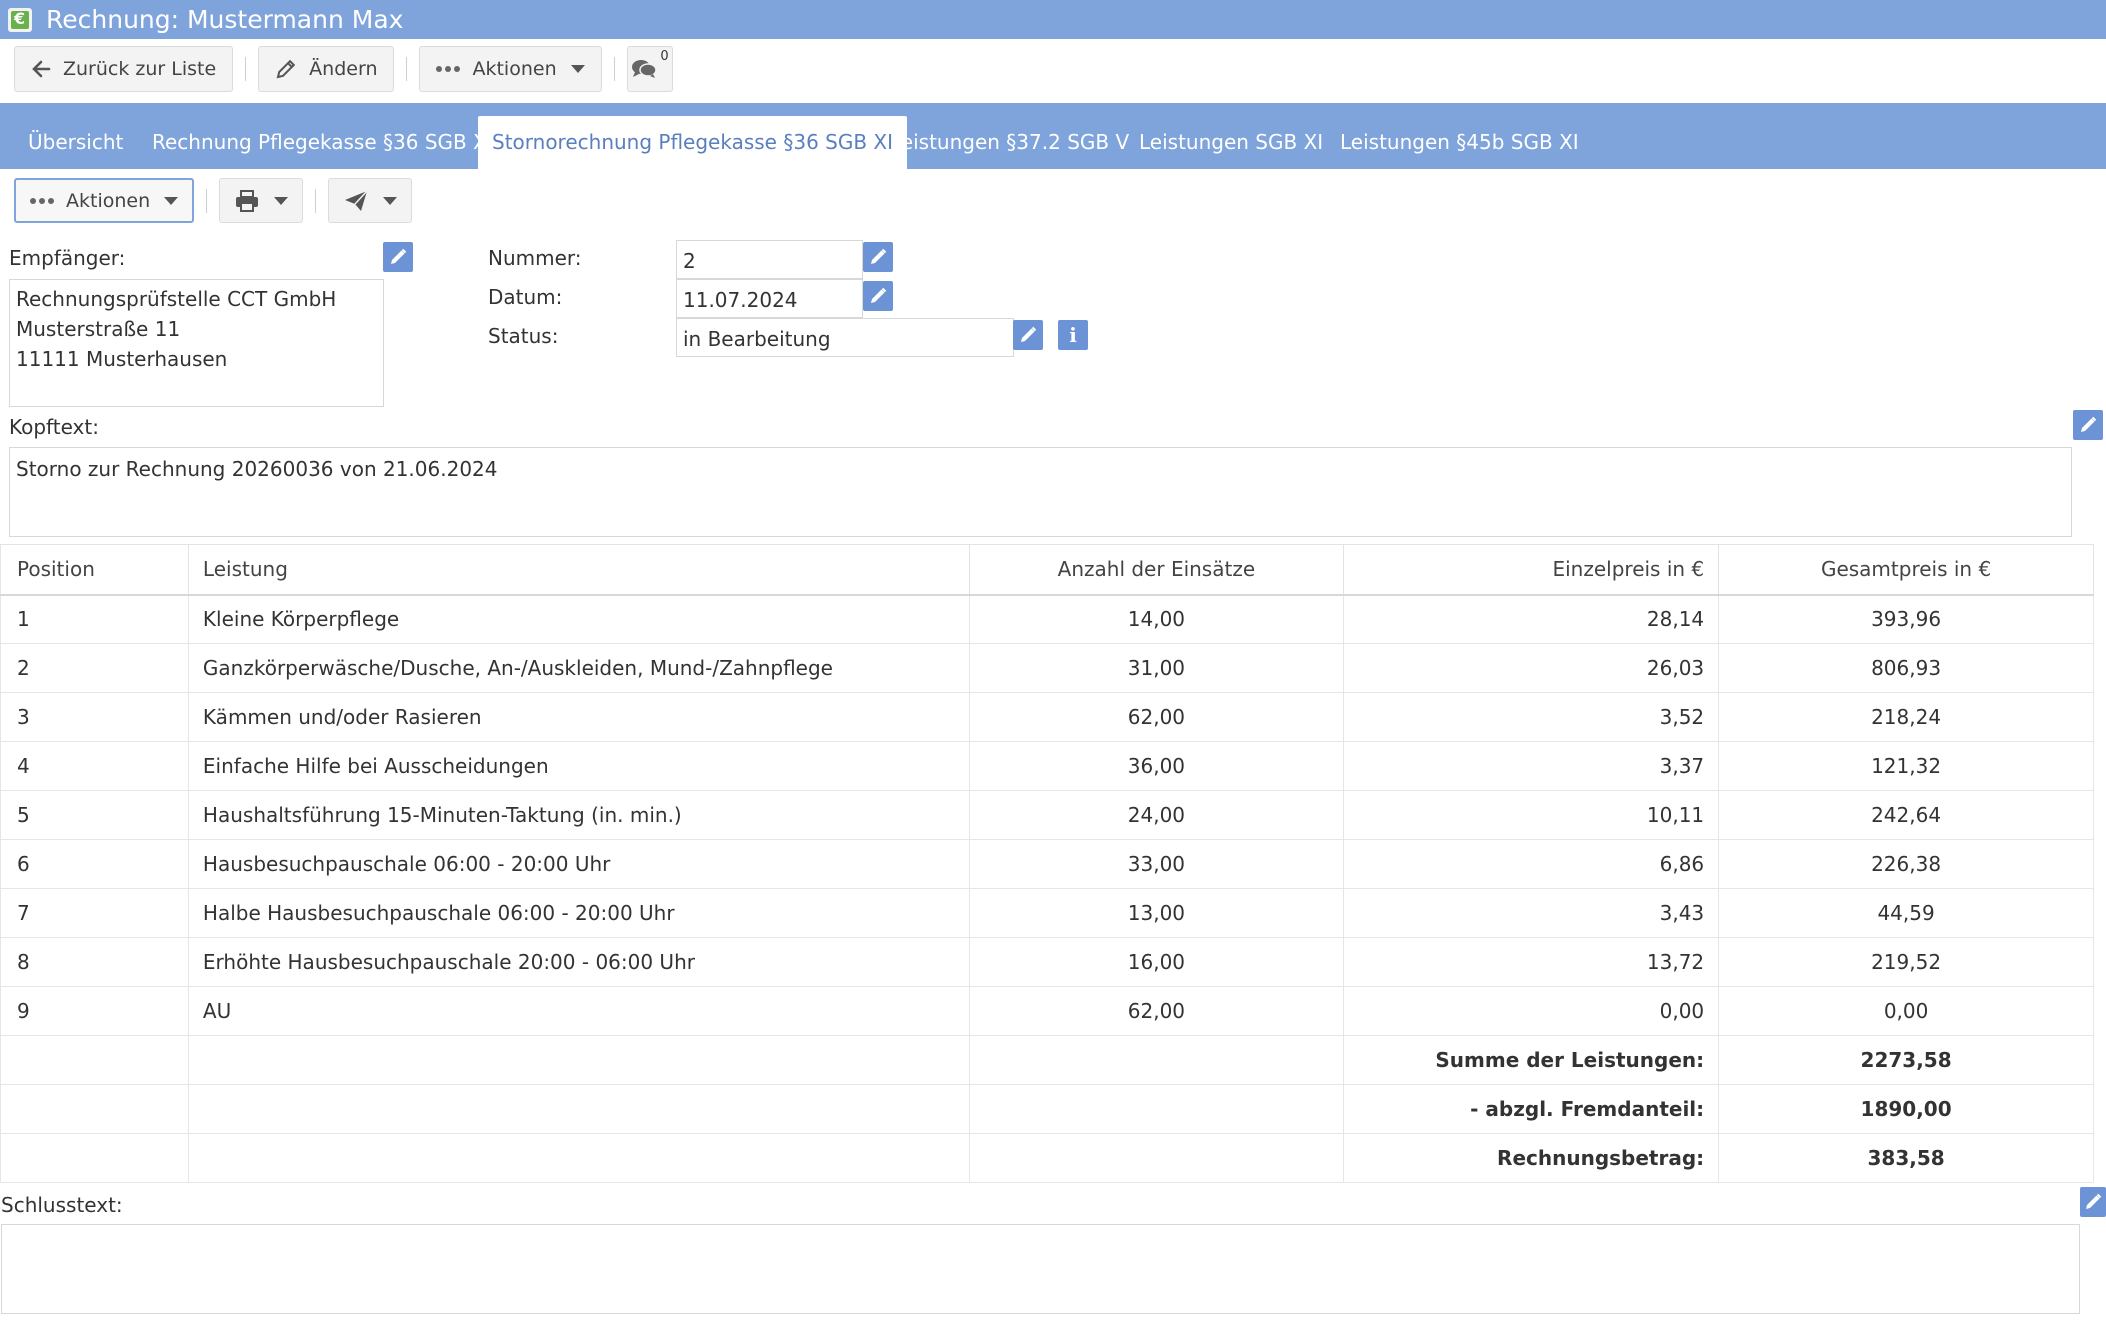 The width and height of the screenshot is (2106, 1334). I want to click on cell-total-price: 226,38, so click(1906, 864).